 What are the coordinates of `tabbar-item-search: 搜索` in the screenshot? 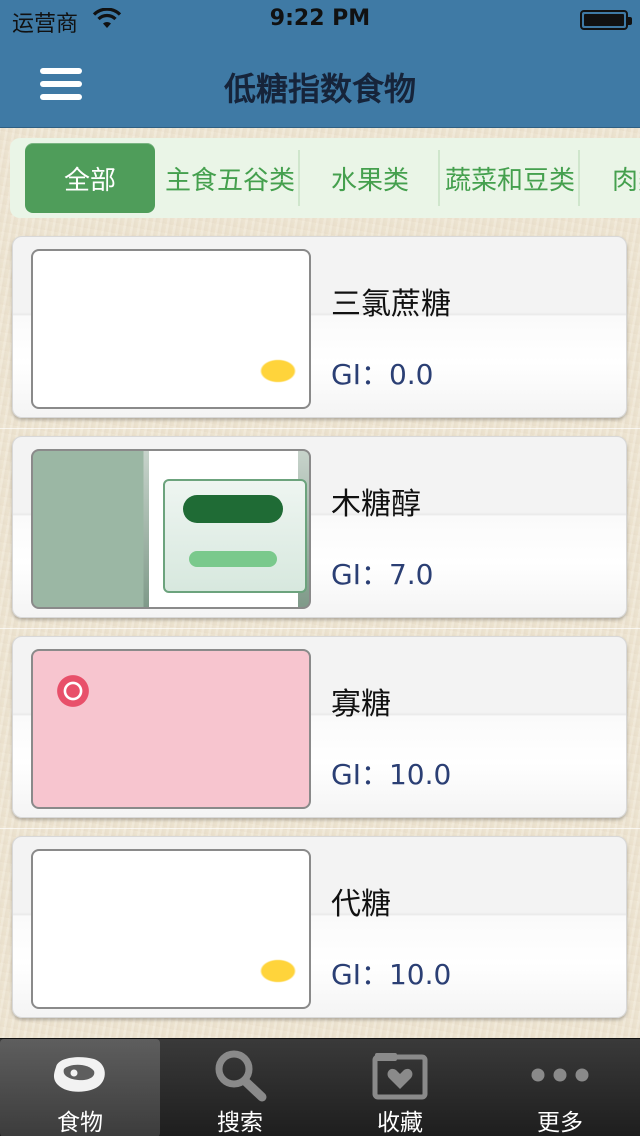 It's located at (240, 1087).